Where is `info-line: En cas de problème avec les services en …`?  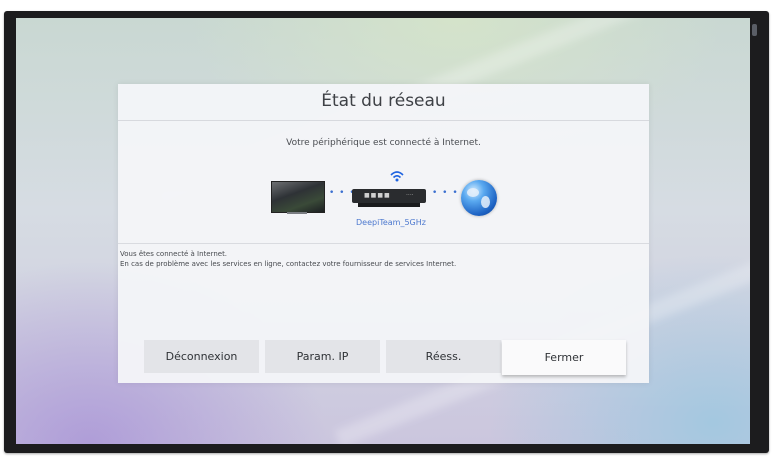
info-line: En cas de problème avec les services en … is located at coordinates (288, 264).